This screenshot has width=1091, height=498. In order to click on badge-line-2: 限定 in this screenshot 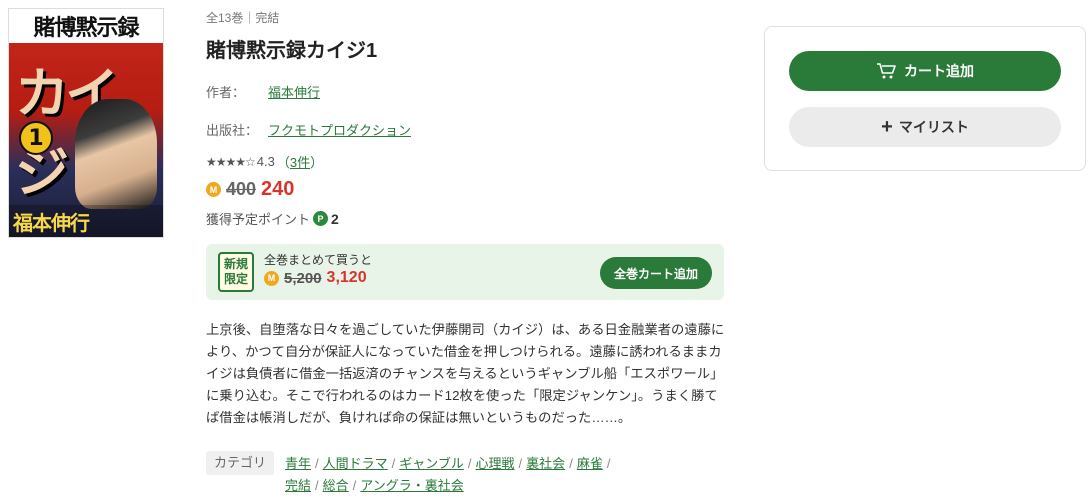, I will do `click(235, 279)`.